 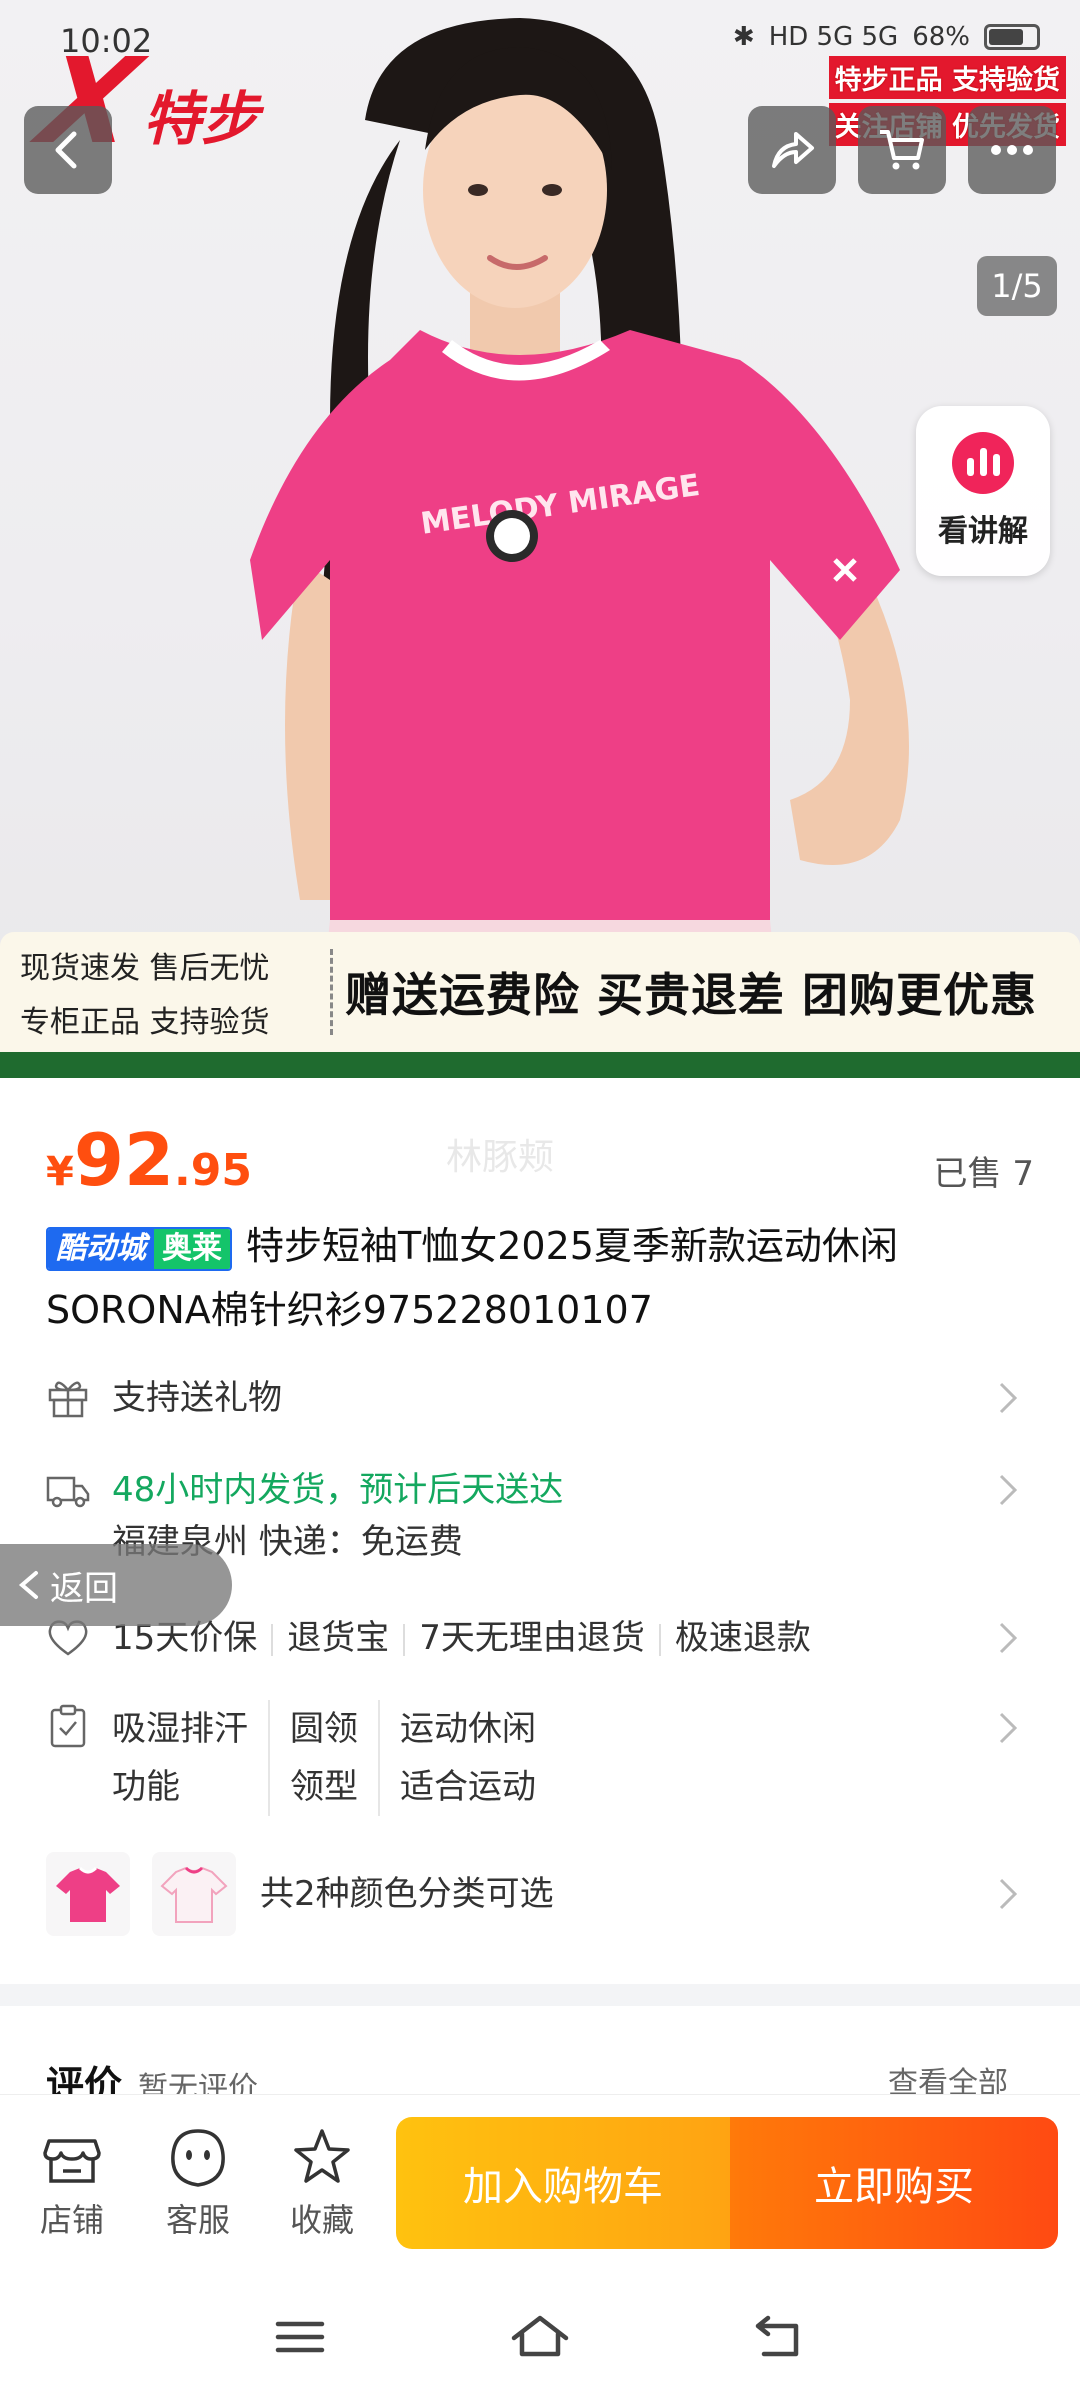 What do you see at coordinates (191, 1758) in the screenshot?
I see `attr-function: 吸湿排汗 功能` at bounding box center [191, 1758].